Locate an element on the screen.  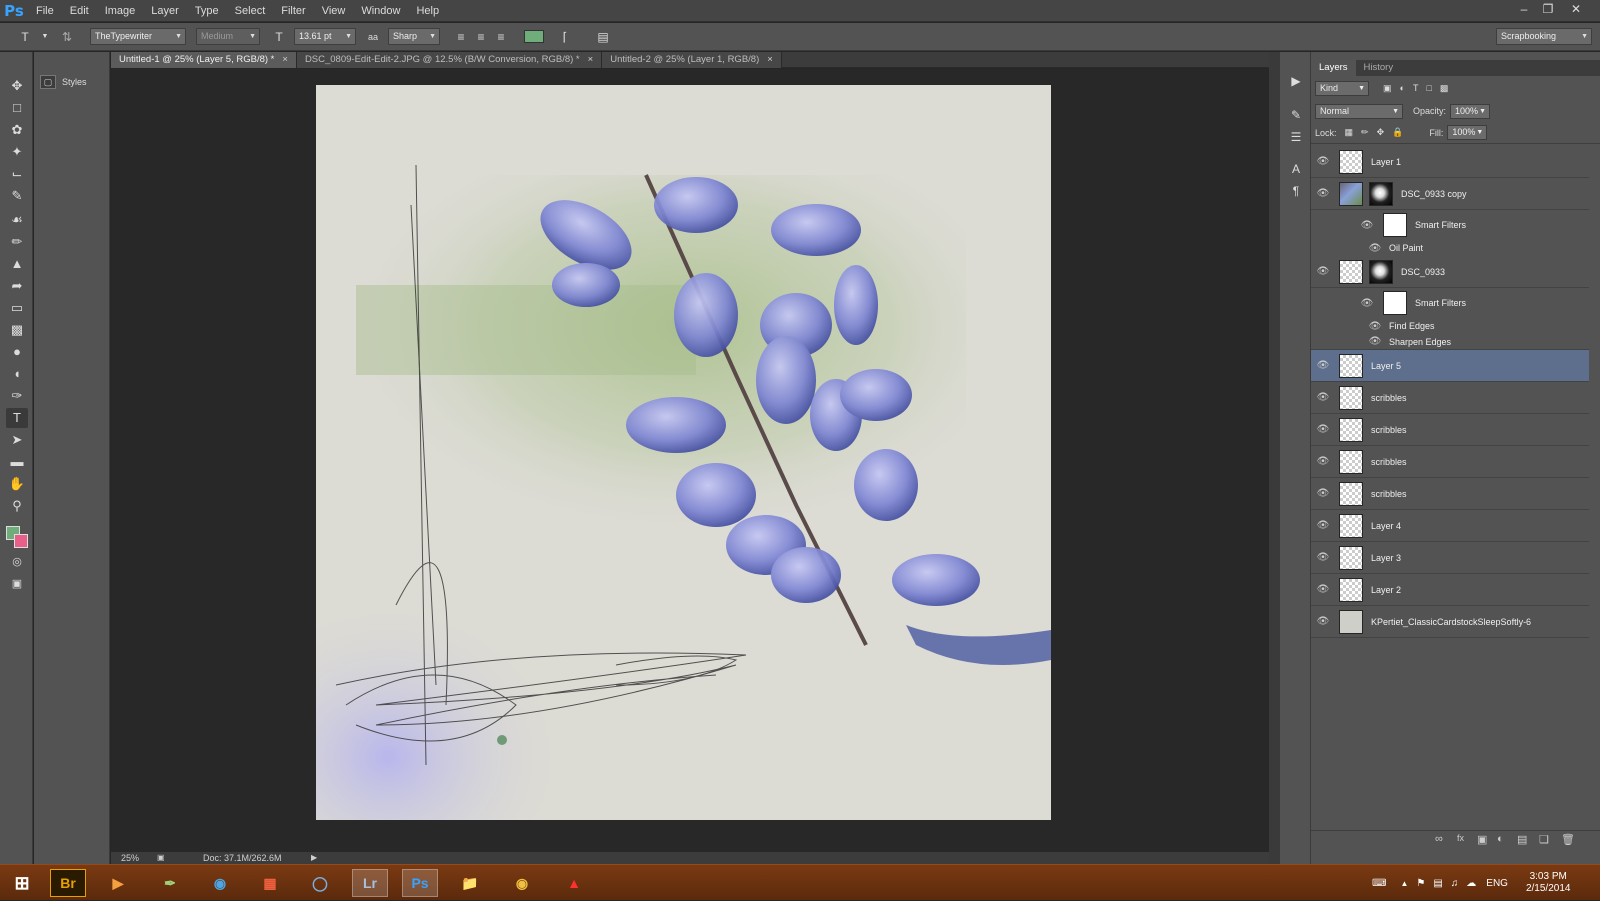
tab-untitled-1: Untitled-1 @ 25% (Layer 5, RGB/8) * × is located at coordinates (204, 60).